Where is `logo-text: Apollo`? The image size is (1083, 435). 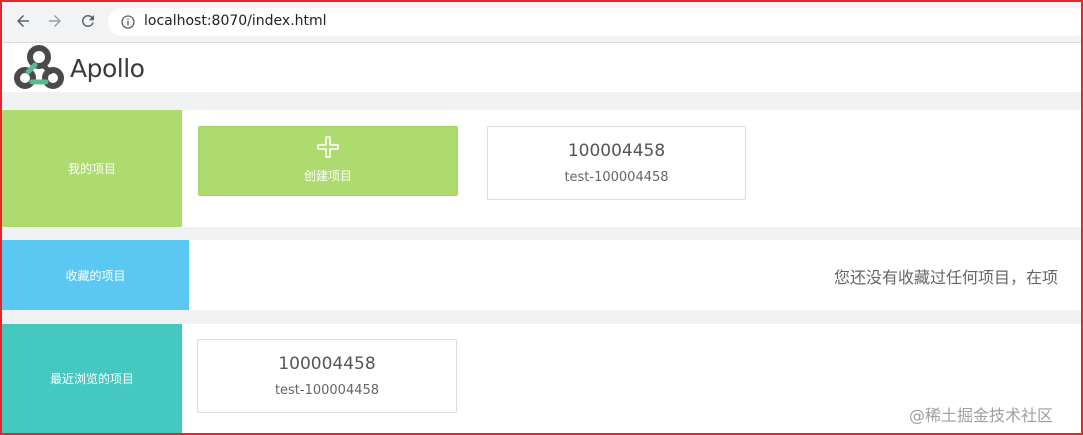
logo-text: Apollo is located at coordinates (107, 68).